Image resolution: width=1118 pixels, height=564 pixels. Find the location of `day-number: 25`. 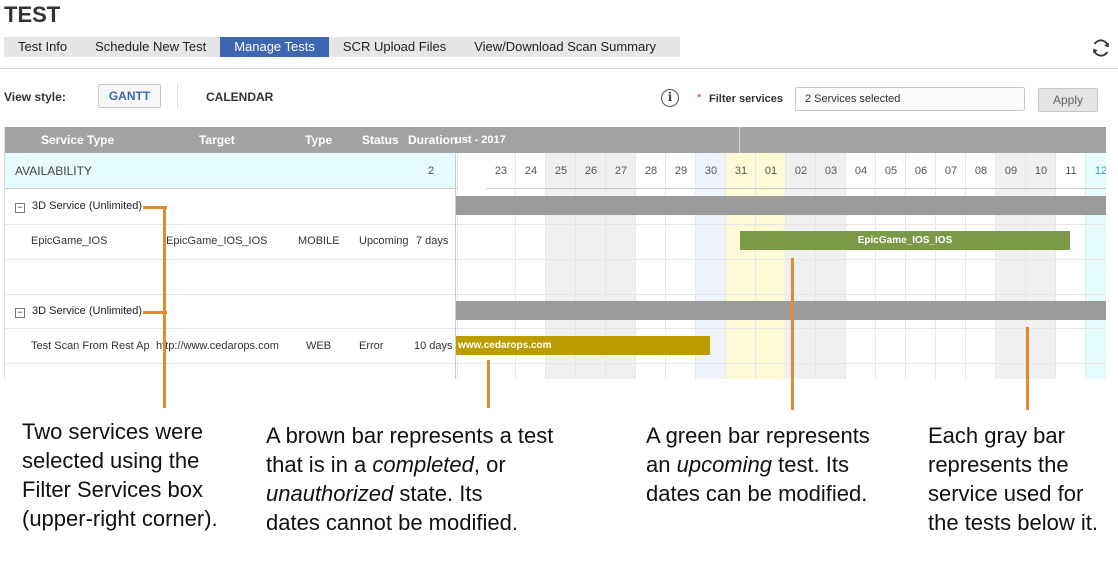

day-number: 25 is located at coordinates (561, 171).